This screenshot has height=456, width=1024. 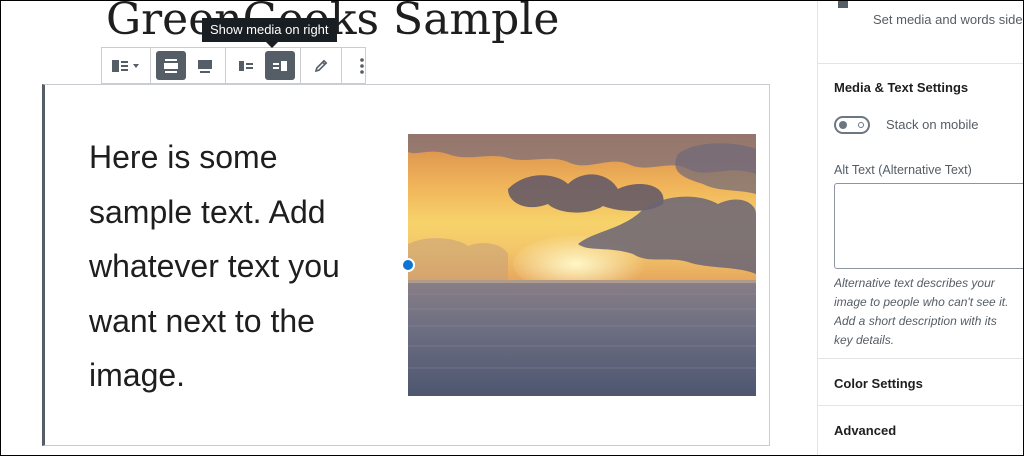 I want to click on block-type-button, so click(x=126, y=65).